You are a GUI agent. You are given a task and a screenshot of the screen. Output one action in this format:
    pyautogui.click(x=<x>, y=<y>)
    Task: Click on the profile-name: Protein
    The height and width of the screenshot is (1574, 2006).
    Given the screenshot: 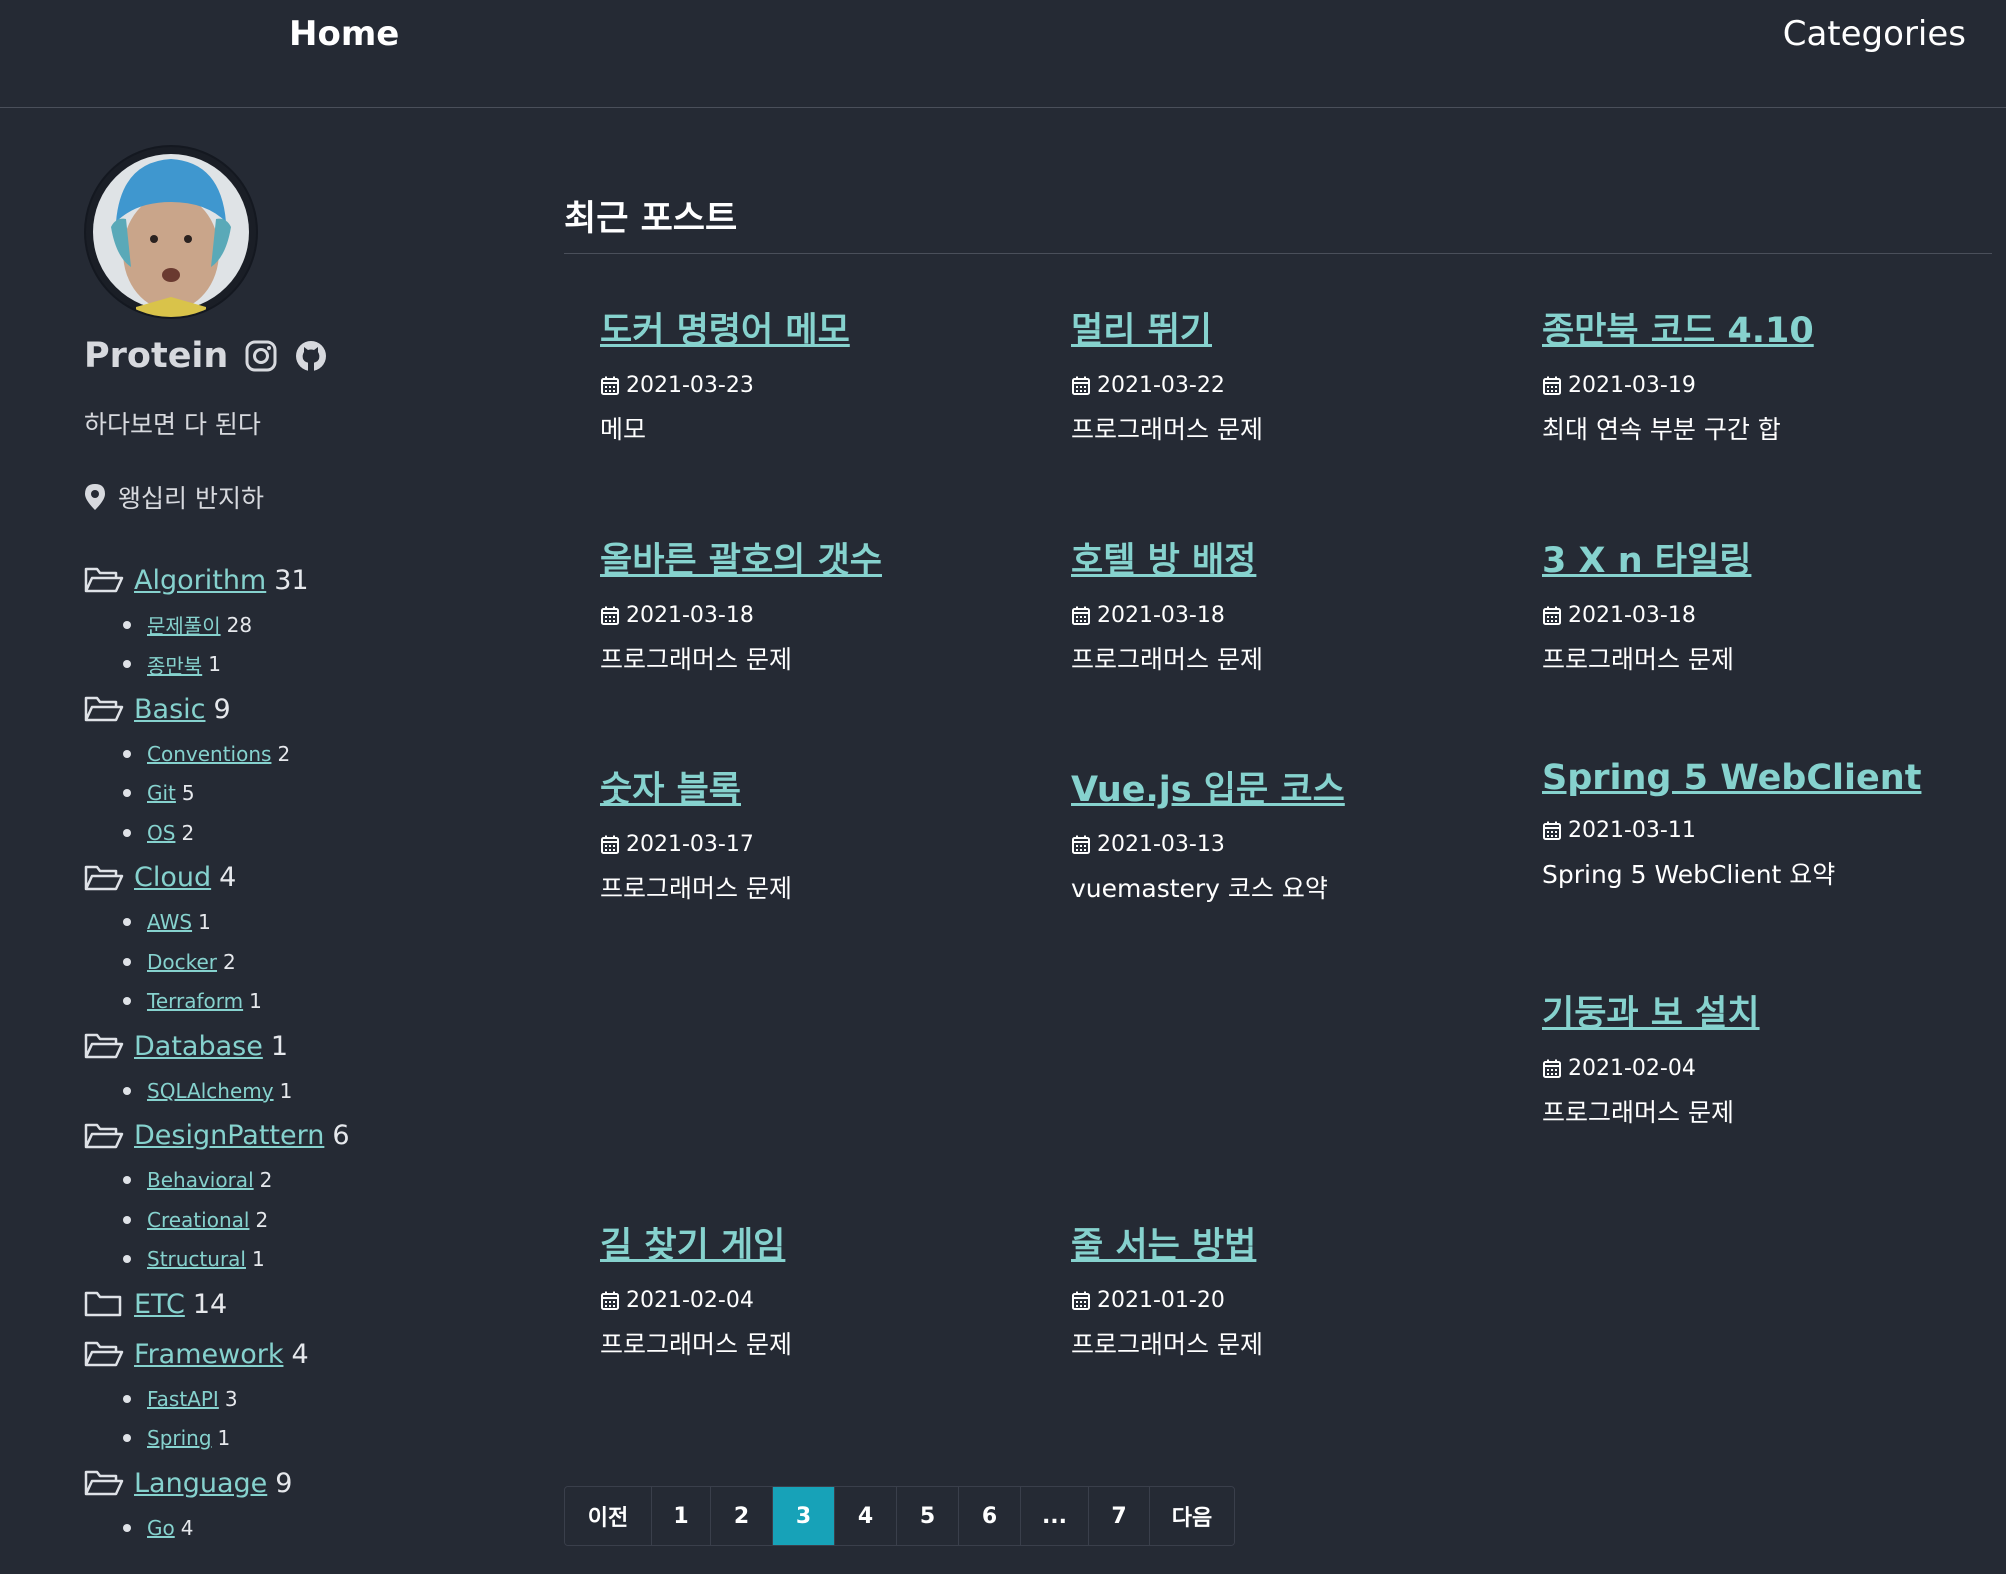 What is the action you would take?
    pyautogui.click(x=156, y=356)
    